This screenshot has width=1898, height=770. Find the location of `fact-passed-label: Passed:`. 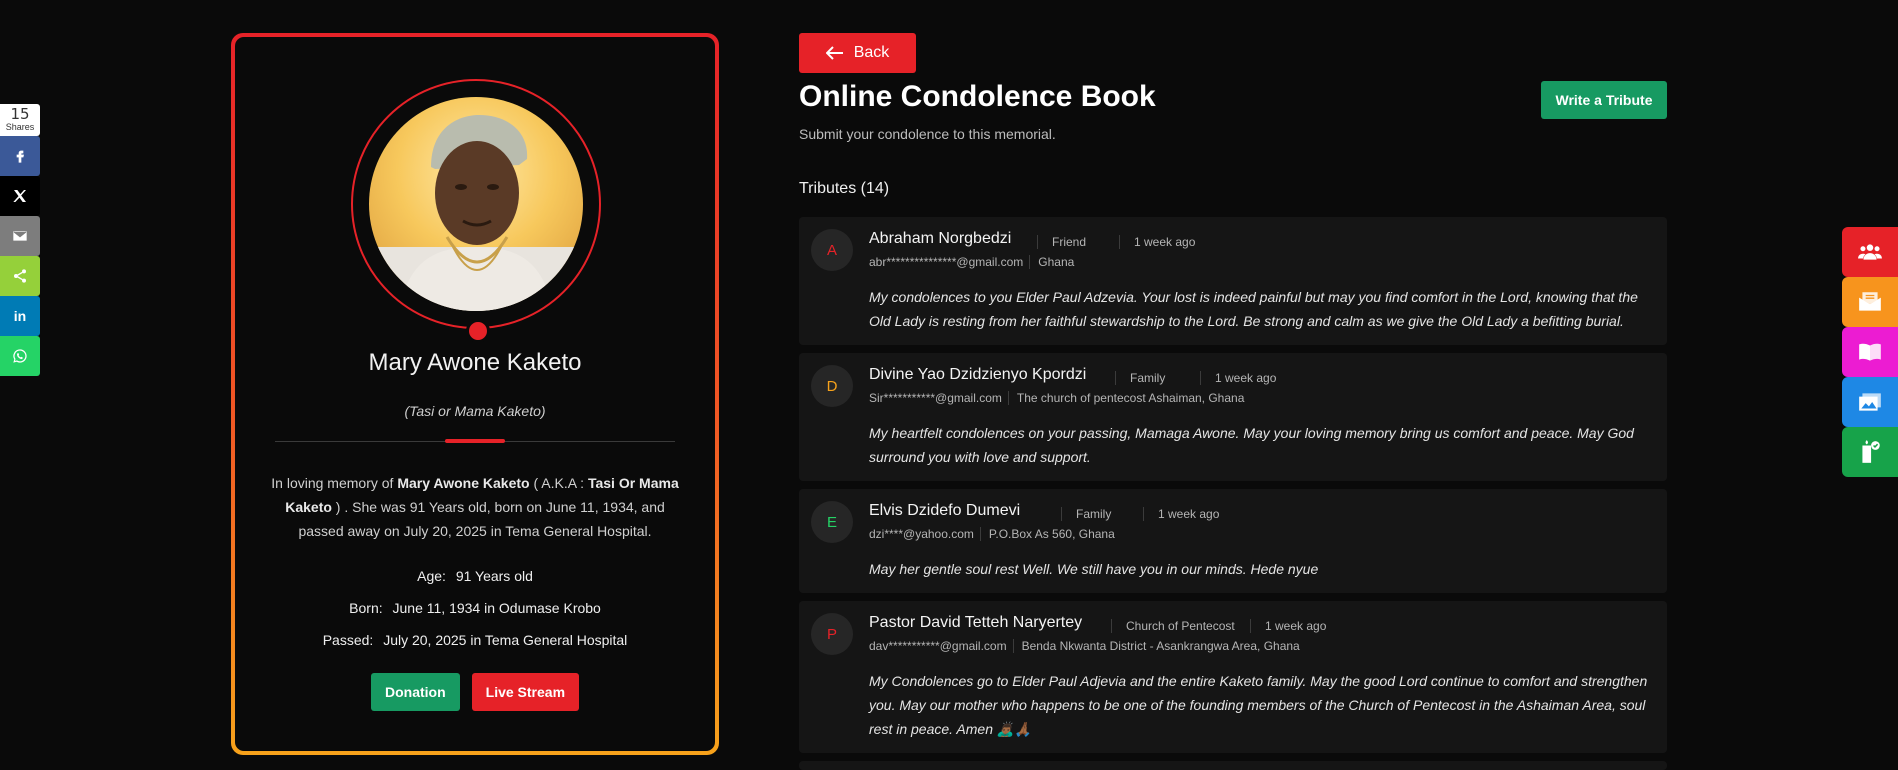

fact-passed-label: Passed: is located at coordinates (348, 640).